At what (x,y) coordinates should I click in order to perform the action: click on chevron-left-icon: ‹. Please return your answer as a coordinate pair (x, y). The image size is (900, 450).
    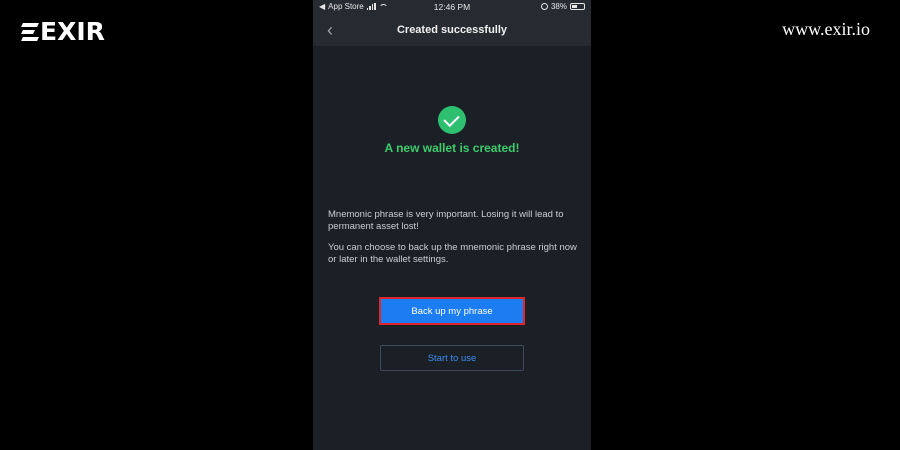
    Looking at the image, I should click on (330, 30).